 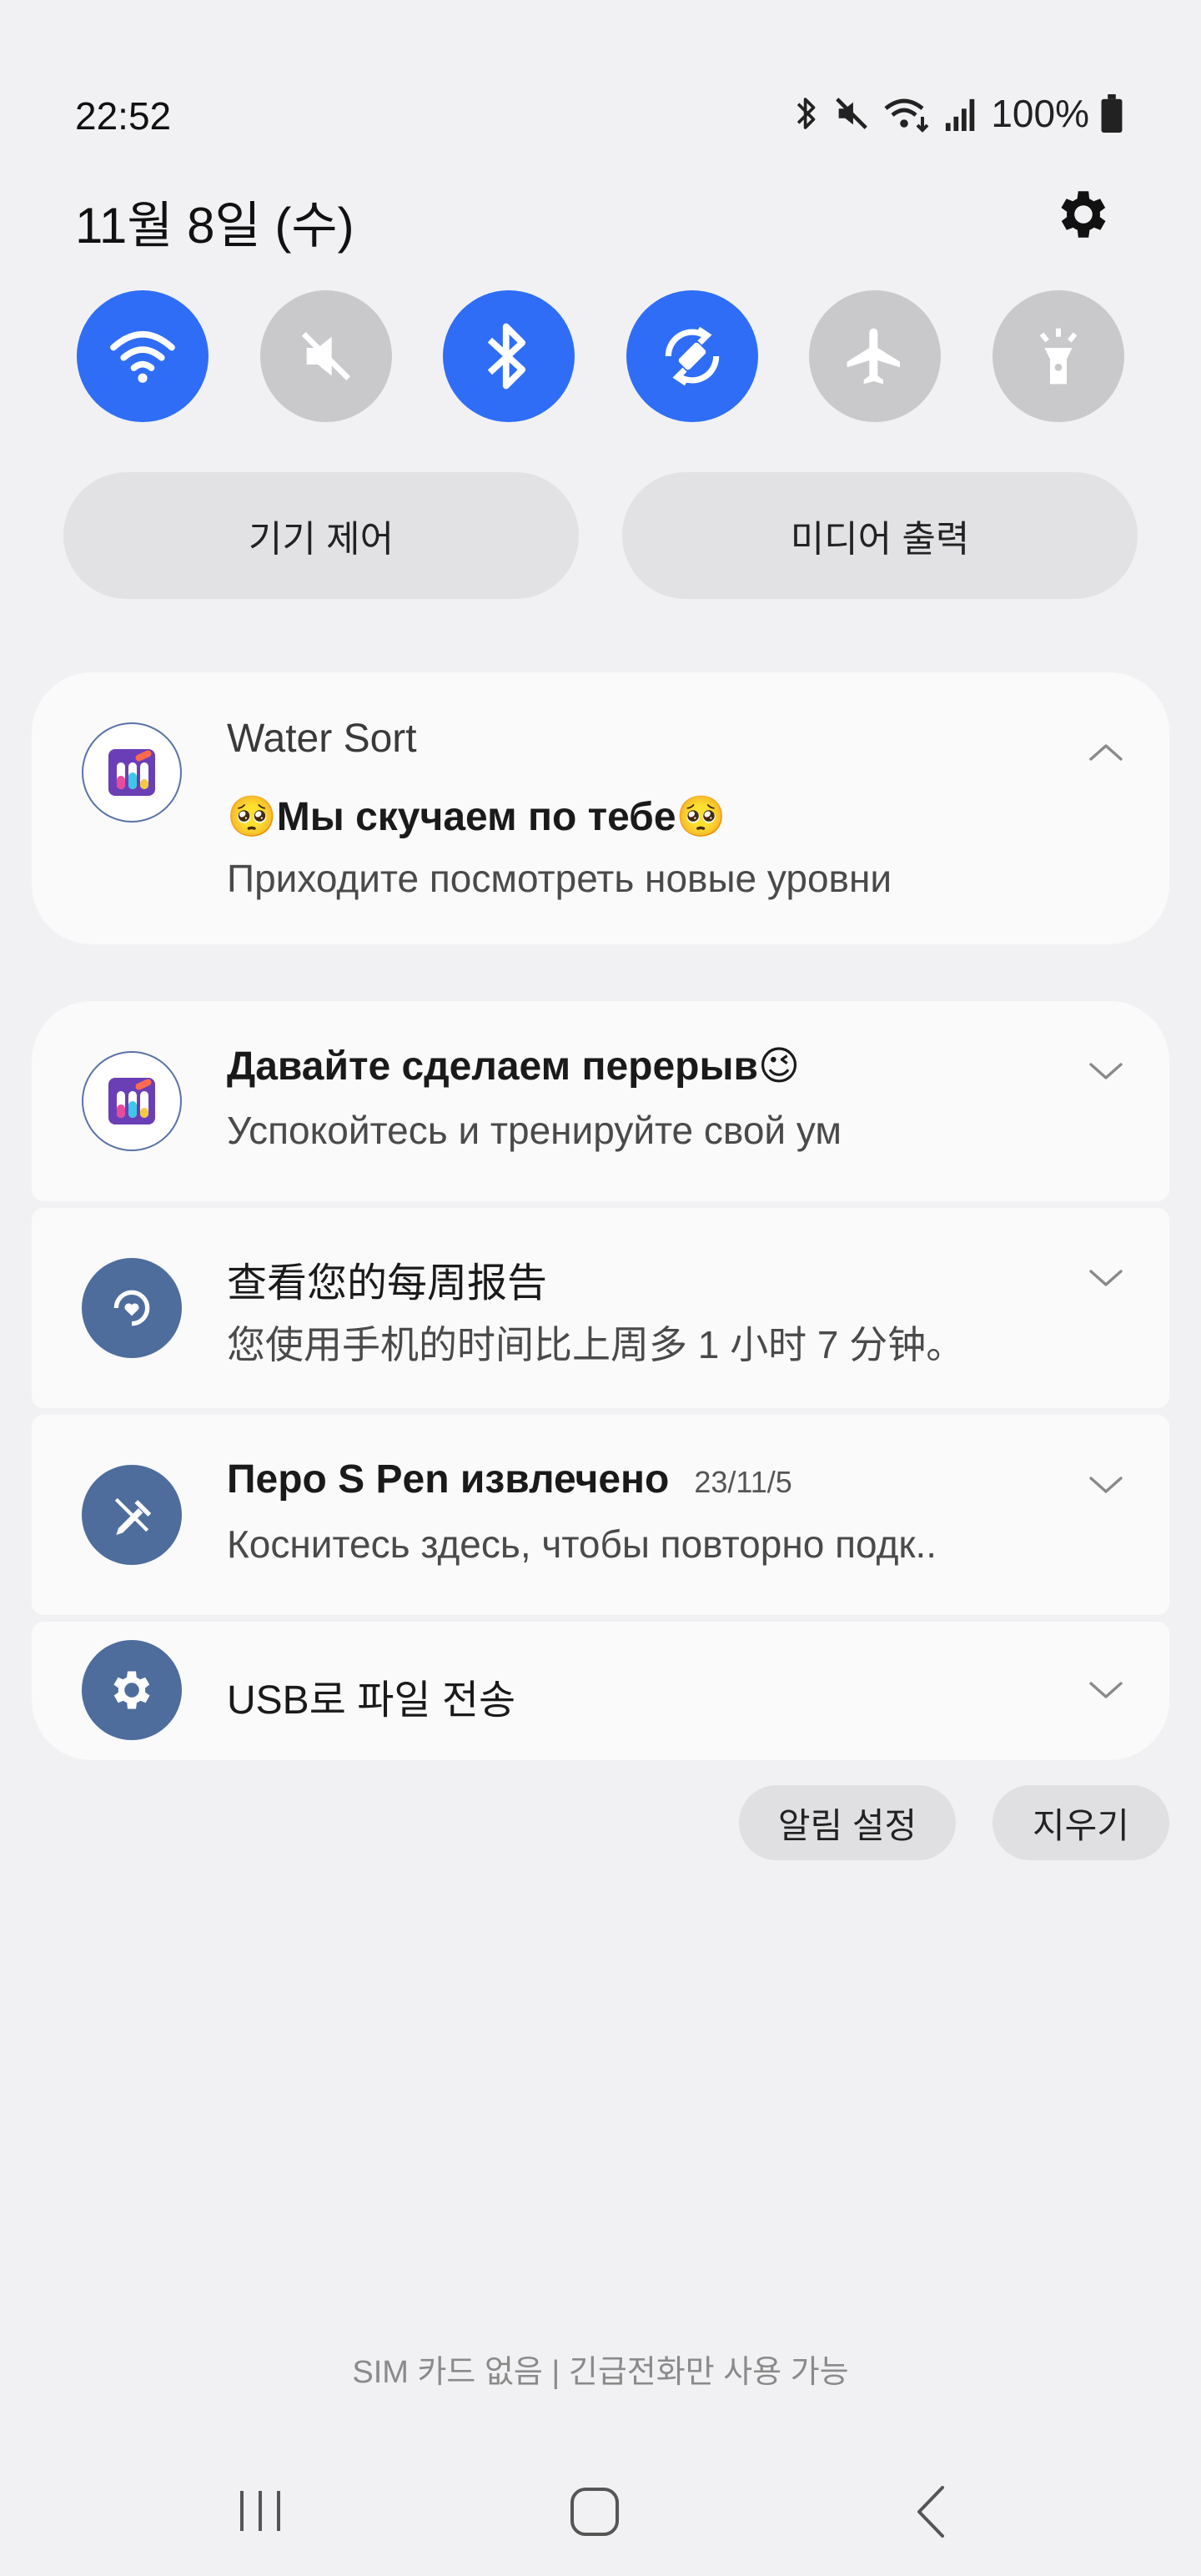 I want to click on notification-body: Успокойтесь и тренируйте свой ум, so click(x=535, y=1130).